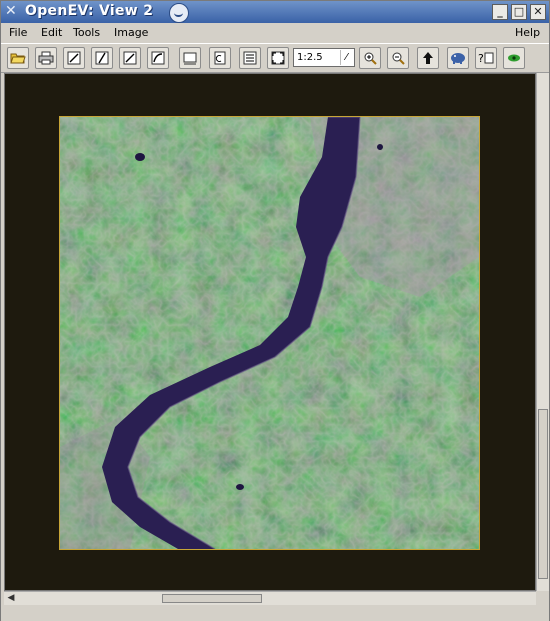  Describe the element at coordinates (458, 58) in the screenshot. I see `elephant-icon` at that location.